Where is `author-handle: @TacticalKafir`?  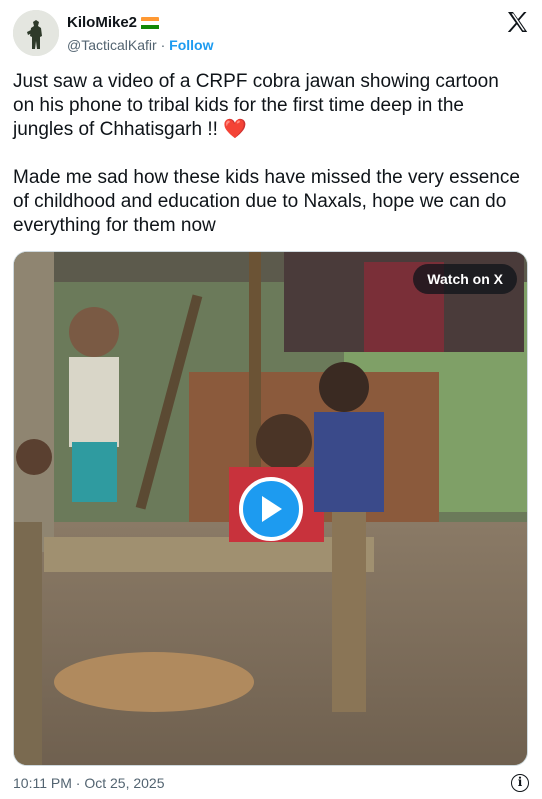
author-handle: @TacticalKafir is located at coordinates (112, 45).